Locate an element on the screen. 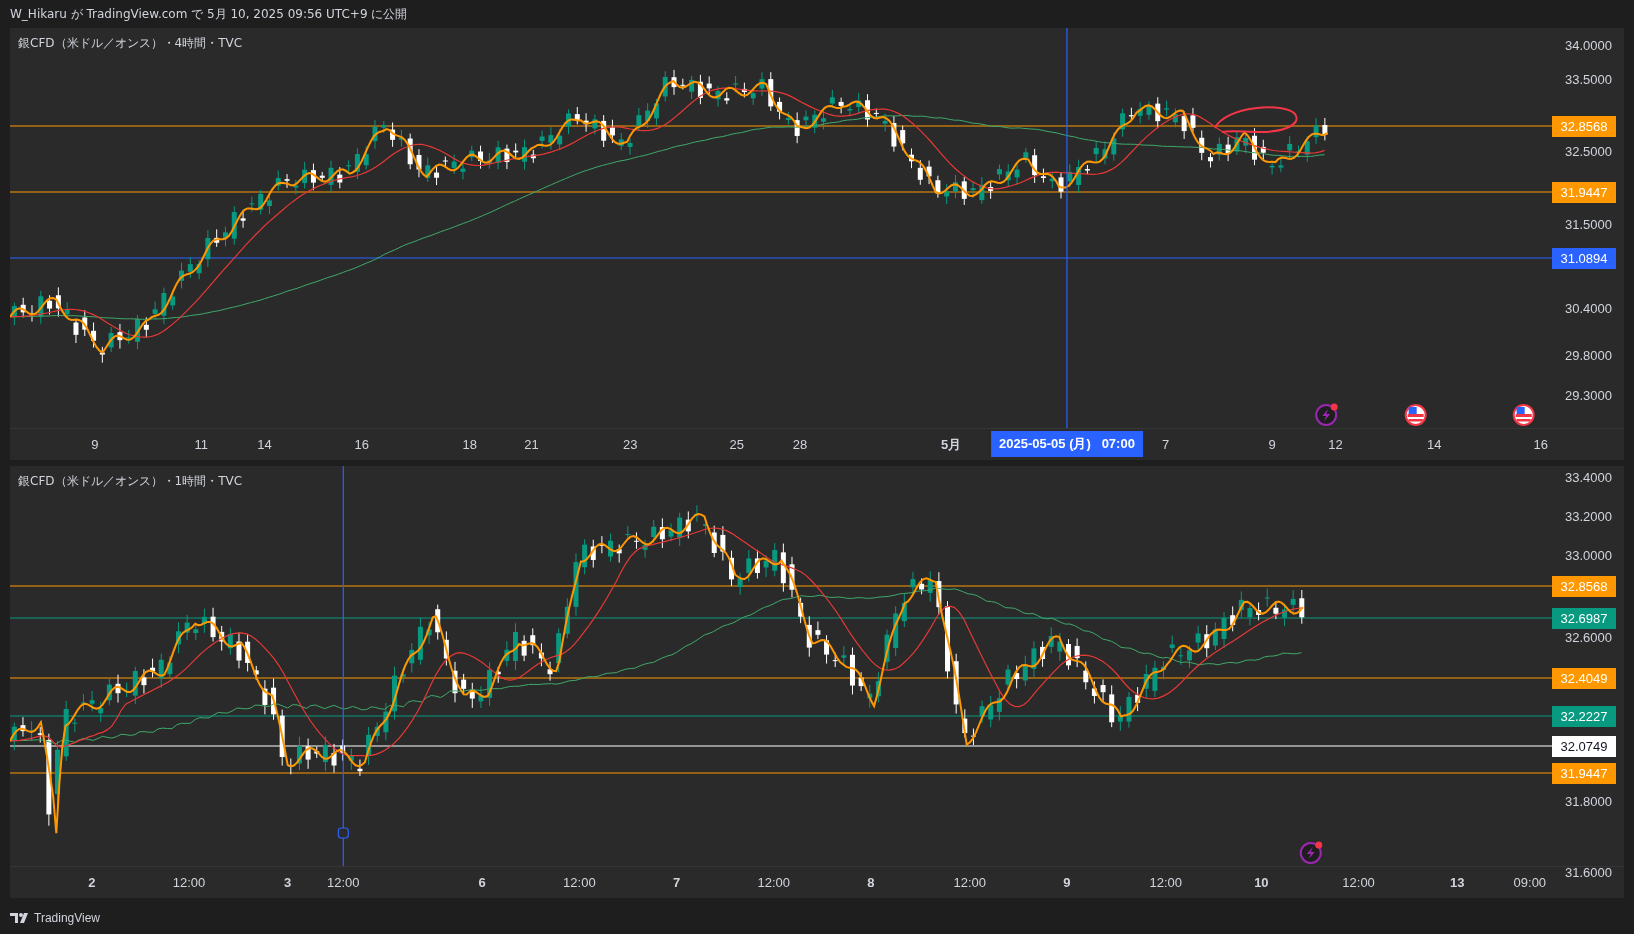 The image size is (1634, 934). price-tick: 31.6000 is located at coordinates (1588, 873).